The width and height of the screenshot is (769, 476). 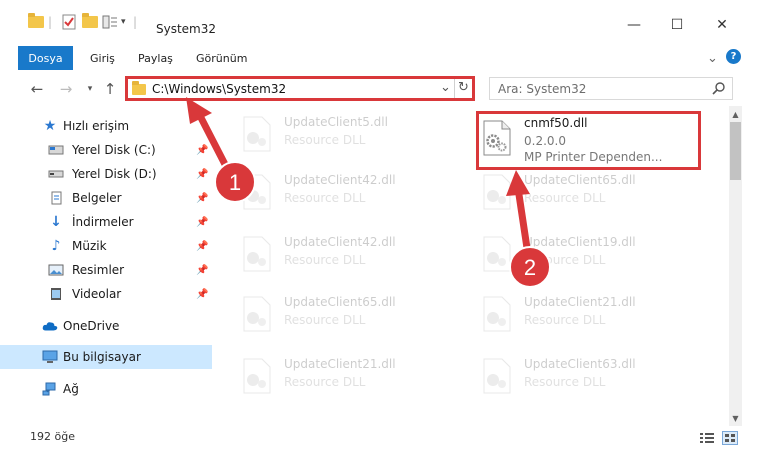 I want to click on status-bar: 192 öğe, so click(x=384, y=437).